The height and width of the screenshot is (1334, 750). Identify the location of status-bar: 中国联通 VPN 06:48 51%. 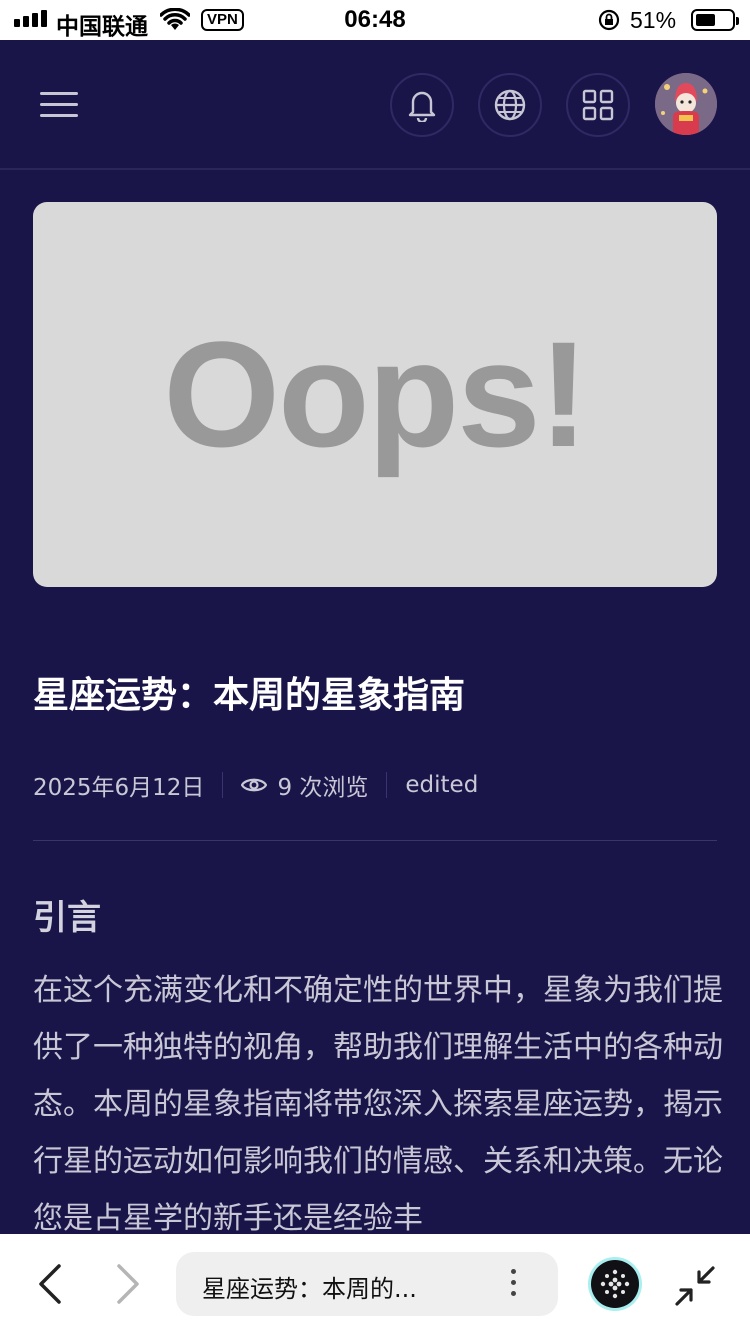
(375, 20).